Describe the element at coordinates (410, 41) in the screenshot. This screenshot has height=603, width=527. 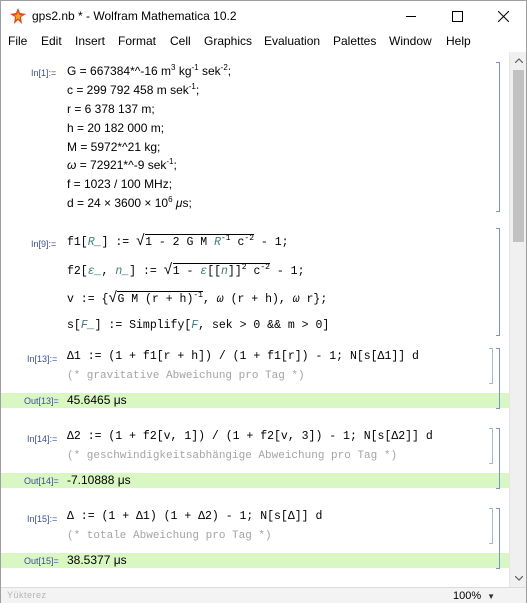
I see `menu-window: Window` at that location.